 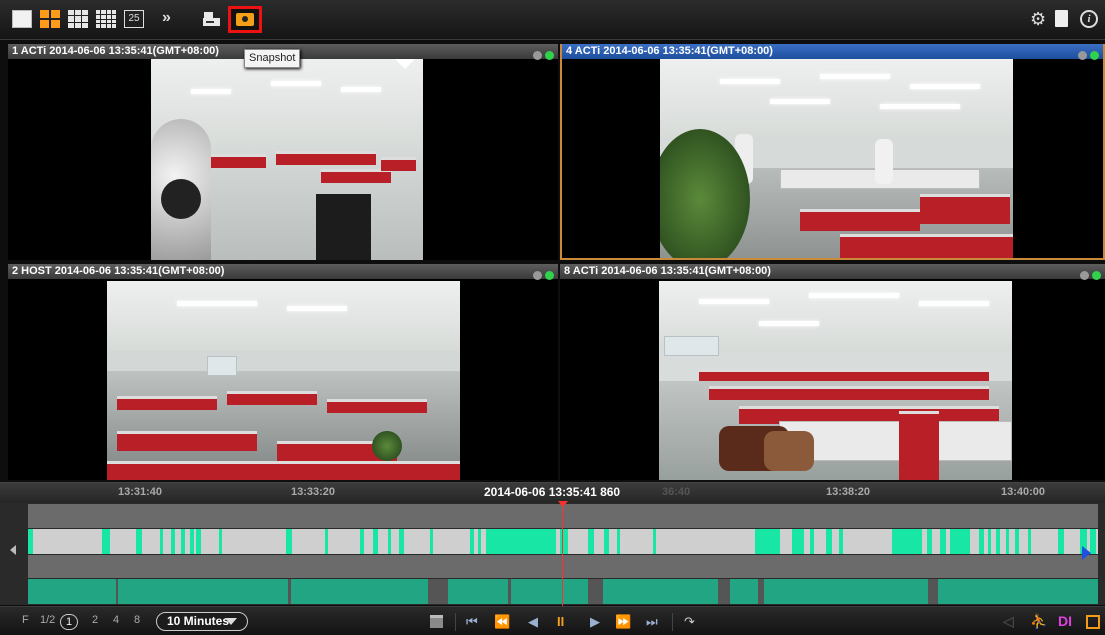 What do you see at coordinates (533, 621) in the screenshot?
I see `step-back-button: ◀` at bounding box center [533, 621].